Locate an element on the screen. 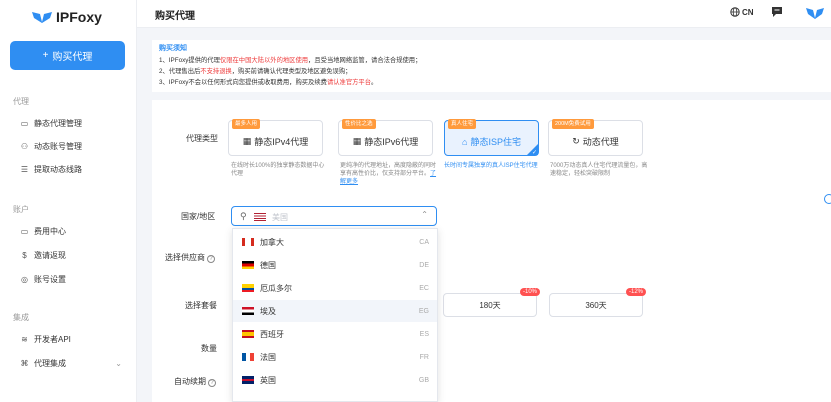 The height and width of the screenshot is (402, 831). language-label: CN is located at coordinates (748, 12).